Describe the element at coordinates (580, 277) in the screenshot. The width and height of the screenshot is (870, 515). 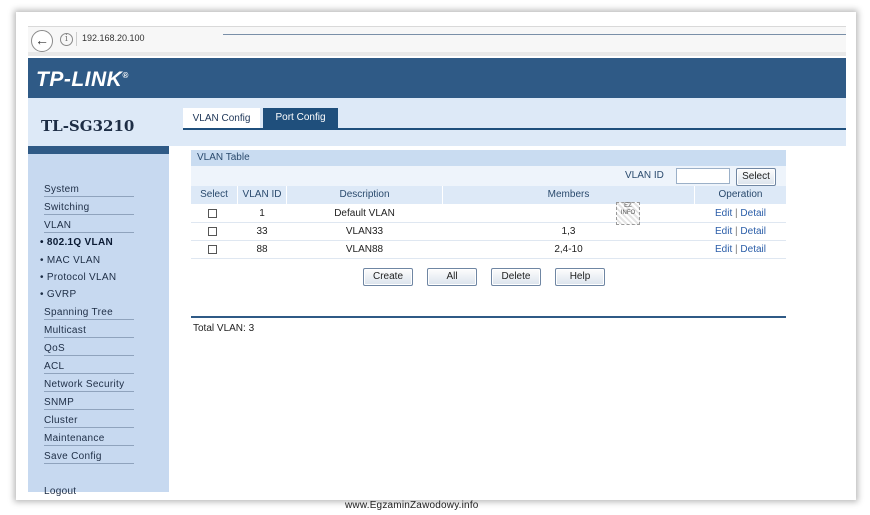
I see `help-button: Help` at that location.